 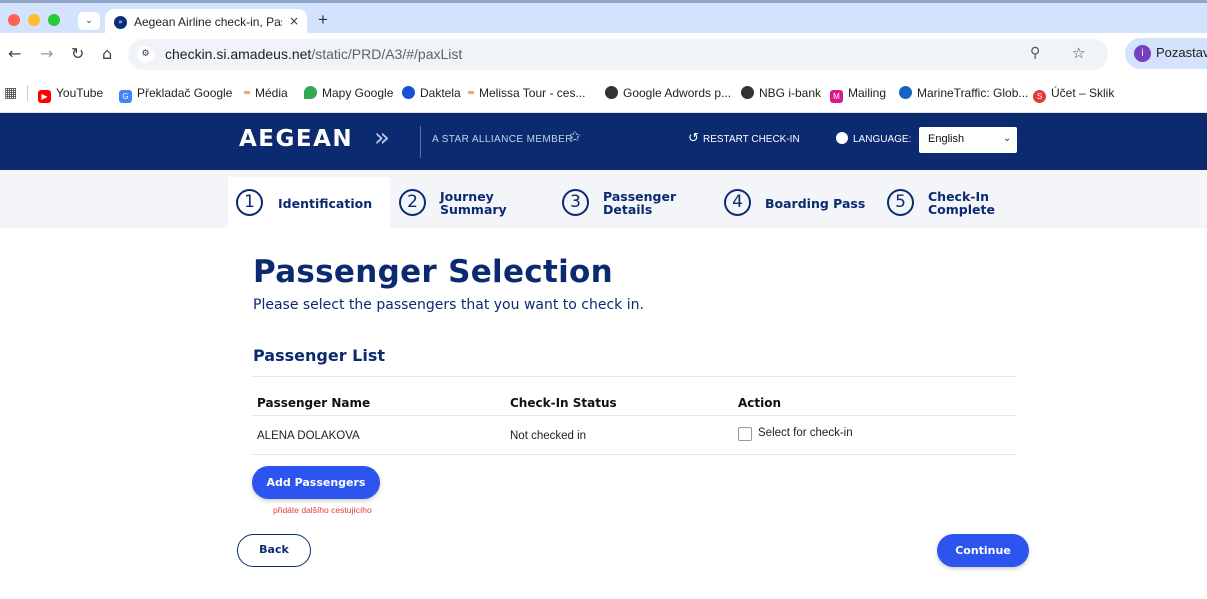 What do you see at coordinates (693, 138) in the screenshot?
I see `restart-icon: ↺` at bounding box center [693, 138].